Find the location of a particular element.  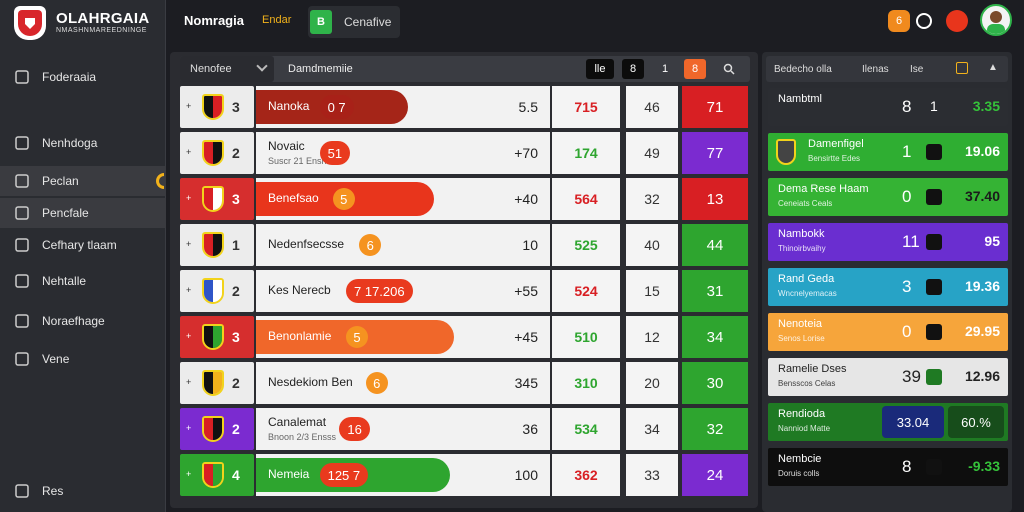

form-badge: 6 is located at coordinates (376, 383).